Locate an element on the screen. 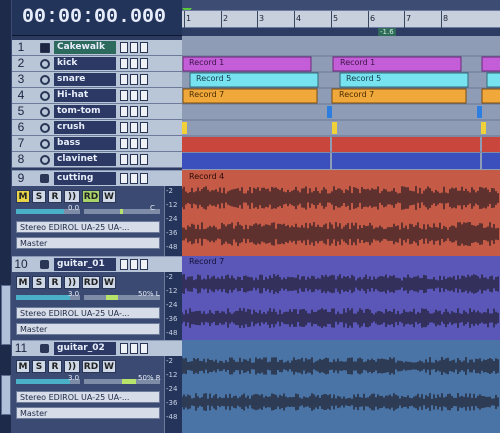 This screenshot has height=433, width=500. track-row-1: 1 Cakewalk is located at coordinates (97, 48).